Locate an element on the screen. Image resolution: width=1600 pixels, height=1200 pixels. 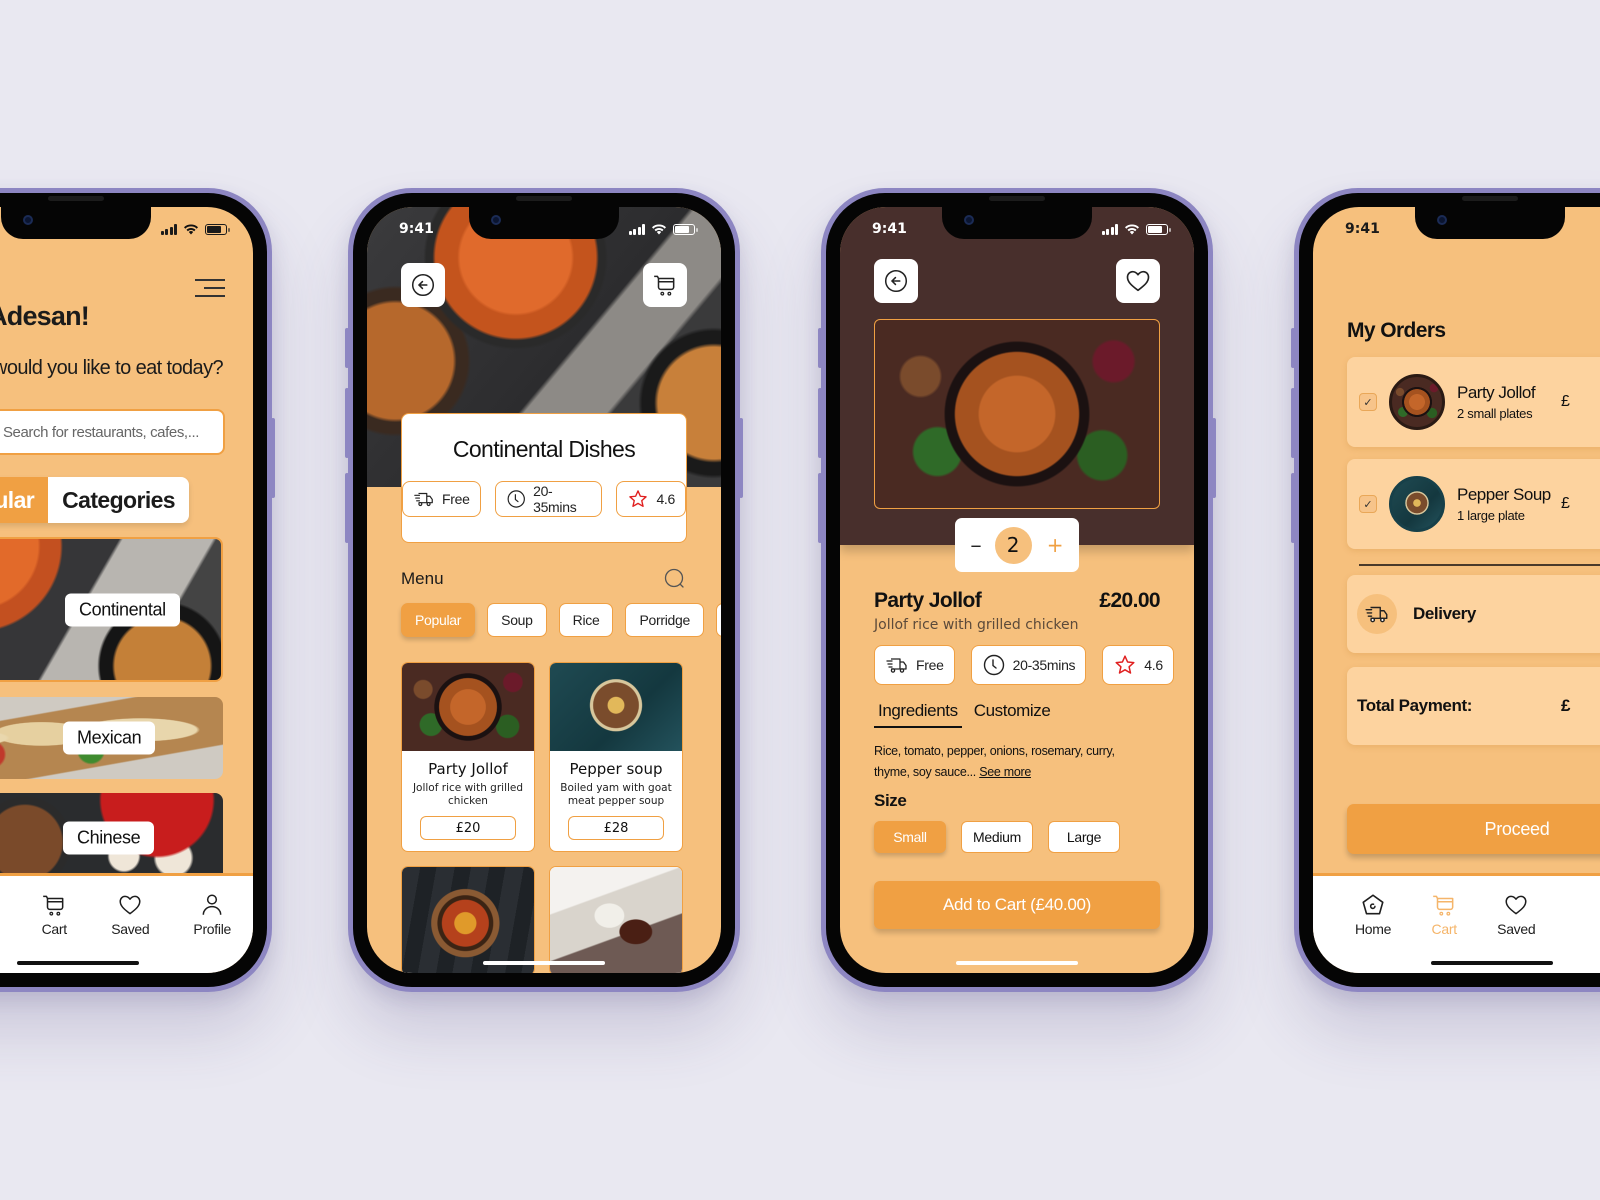
size-large: Large is located at coordinates (1084, 837).